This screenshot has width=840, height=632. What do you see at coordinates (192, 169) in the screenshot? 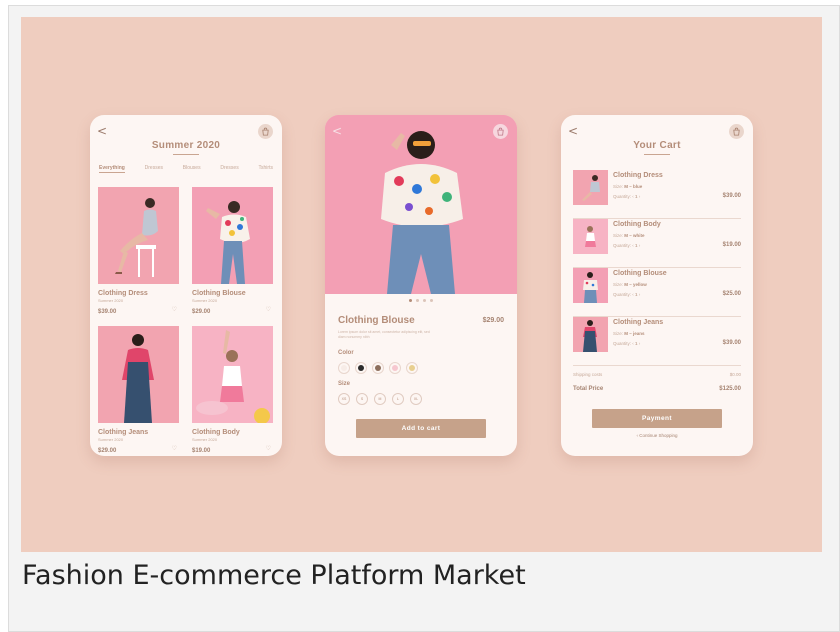
I see `tab-blouses: Blouses` at bounding box center [192, 169].